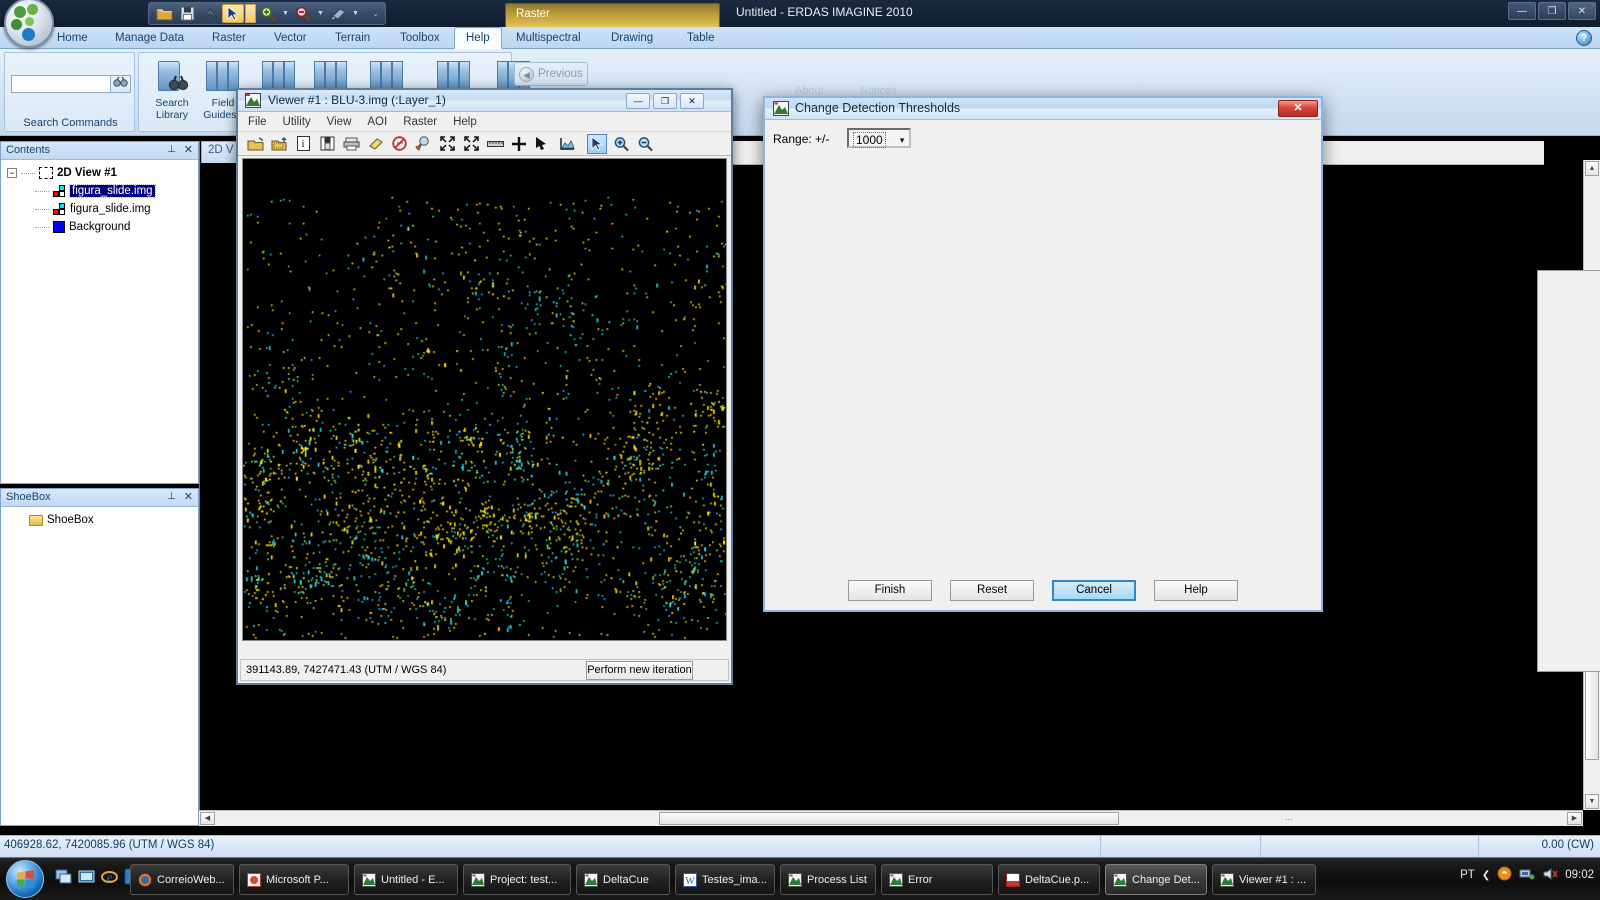  What do you see at coordinates (149, 38) in the screenshot?
I see `tab-manage-data: Manage Data` at bounding box center [149, 38].